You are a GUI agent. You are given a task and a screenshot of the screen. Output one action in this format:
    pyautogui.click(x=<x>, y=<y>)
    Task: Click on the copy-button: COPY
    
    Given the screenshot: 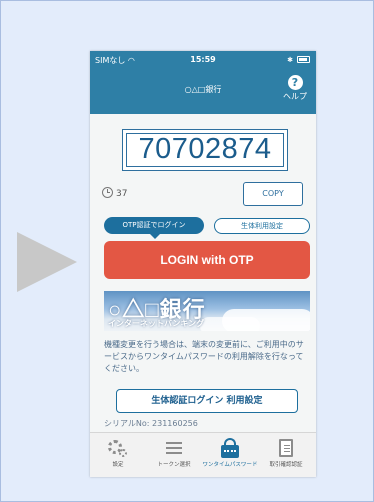 What is the action you would take?
    pyautogui.click(x=273, y=194)
    